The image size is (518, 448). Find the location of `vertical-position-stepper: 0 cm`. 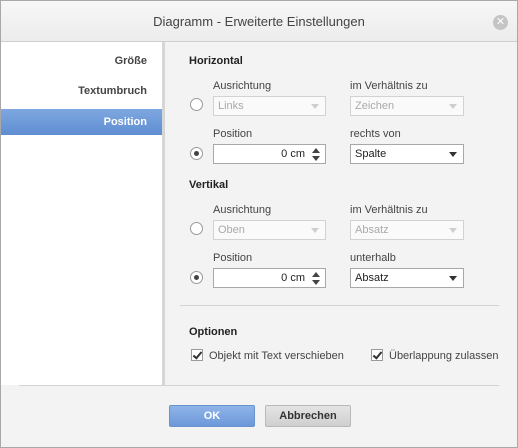

vertical-position-stepper: 0 cm is located at coordinates (269, 278).